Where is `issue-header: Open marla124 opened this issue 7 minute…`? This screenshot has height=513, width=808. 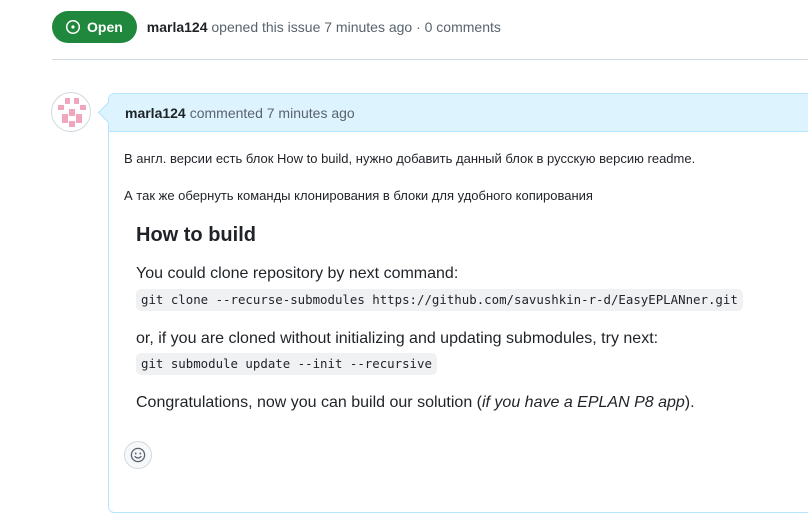 issue-header: Open marla124 opened this issue 7 minute… is located at coordinates (276, 27).